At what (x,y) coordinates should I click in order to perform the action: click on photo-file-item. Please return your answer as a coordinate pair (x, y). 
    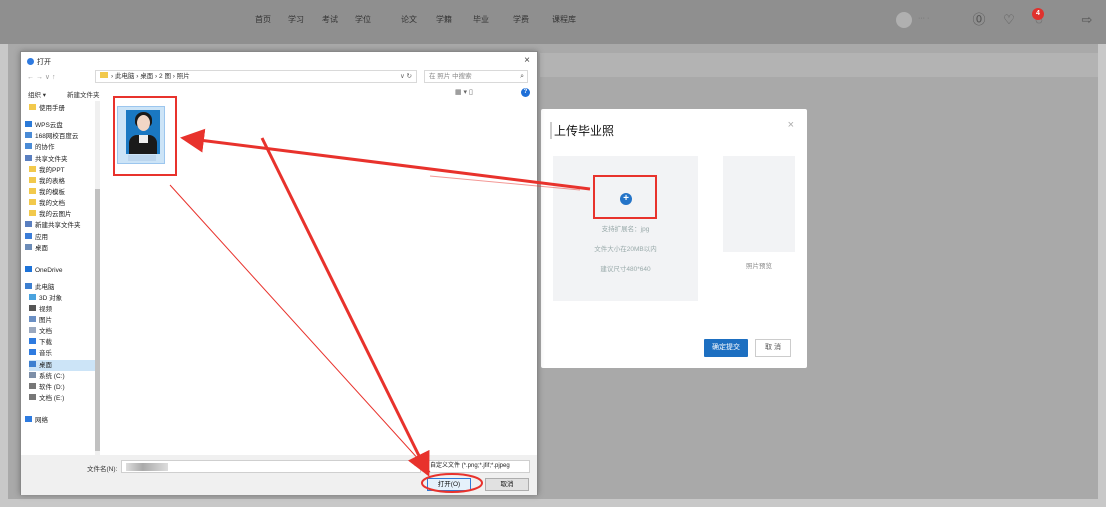
    Looking at the image, I should click on (141, 135).